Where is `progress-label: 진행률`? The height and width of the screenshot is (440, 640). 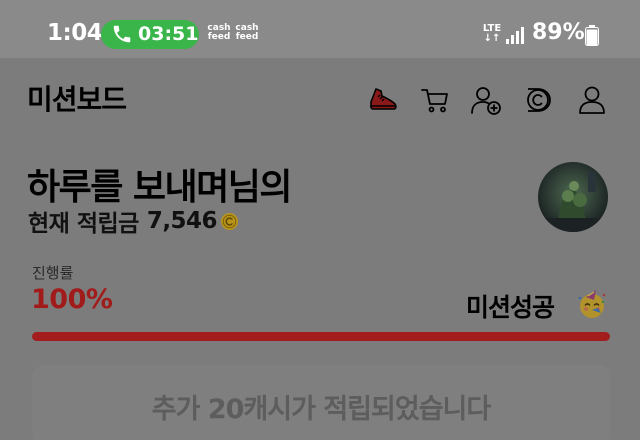
progress-label: 진행률 is located at coordinates (53, 273).